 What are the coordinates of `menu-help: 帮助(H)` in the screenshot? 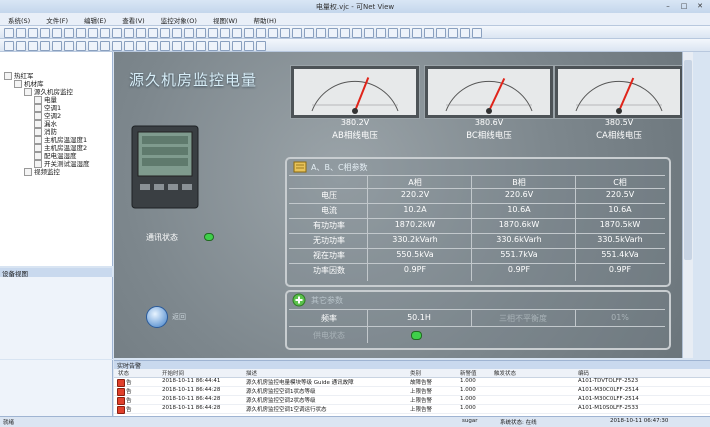 It's located at (264, 19).